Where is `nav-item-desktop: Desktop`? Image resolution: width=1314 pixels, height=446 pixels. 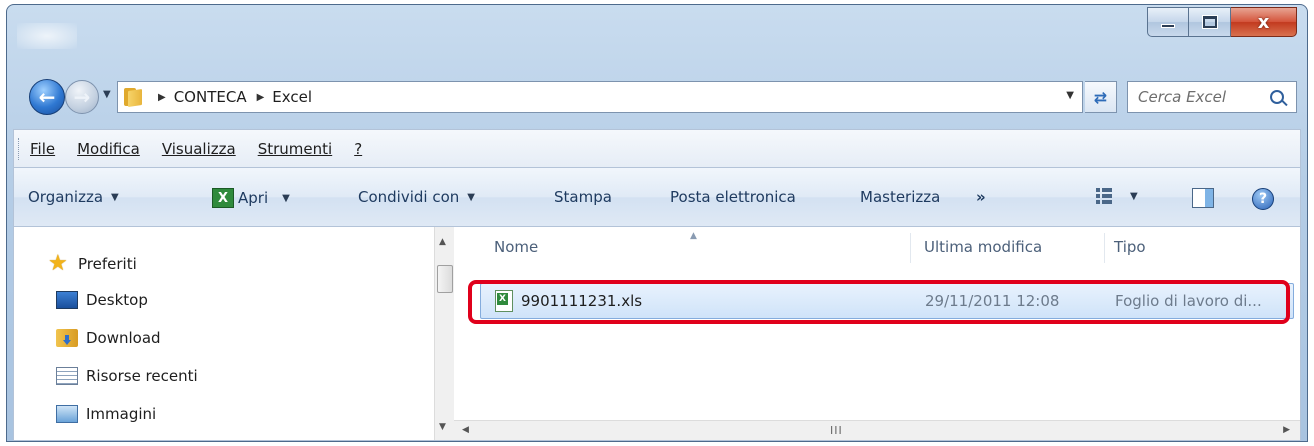 nav-item-desktop: Desktop is located at coordinates (102, 300).